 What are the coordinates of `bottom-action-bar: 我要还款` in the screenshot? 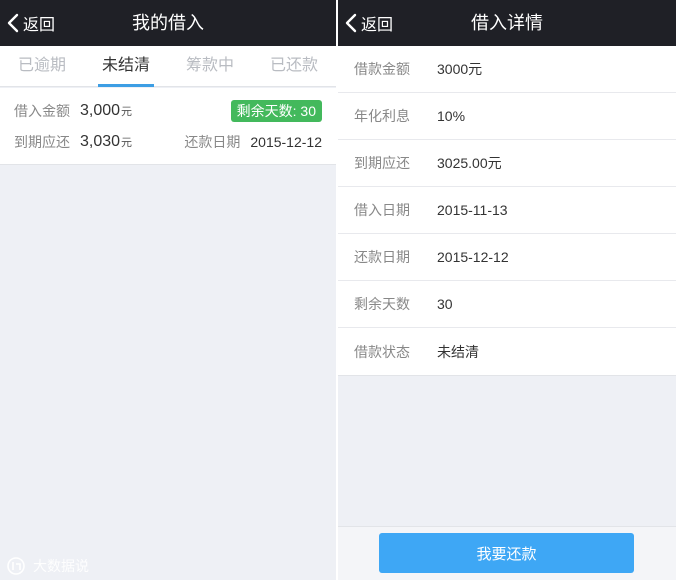 It's located at (507, 553).